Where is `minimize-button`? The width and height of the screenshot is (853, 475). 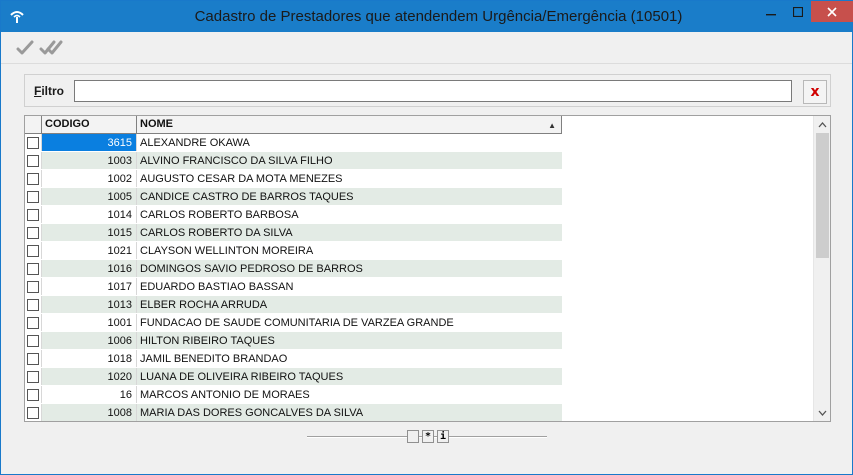 minimize-button is located at coordinates (771, 11).